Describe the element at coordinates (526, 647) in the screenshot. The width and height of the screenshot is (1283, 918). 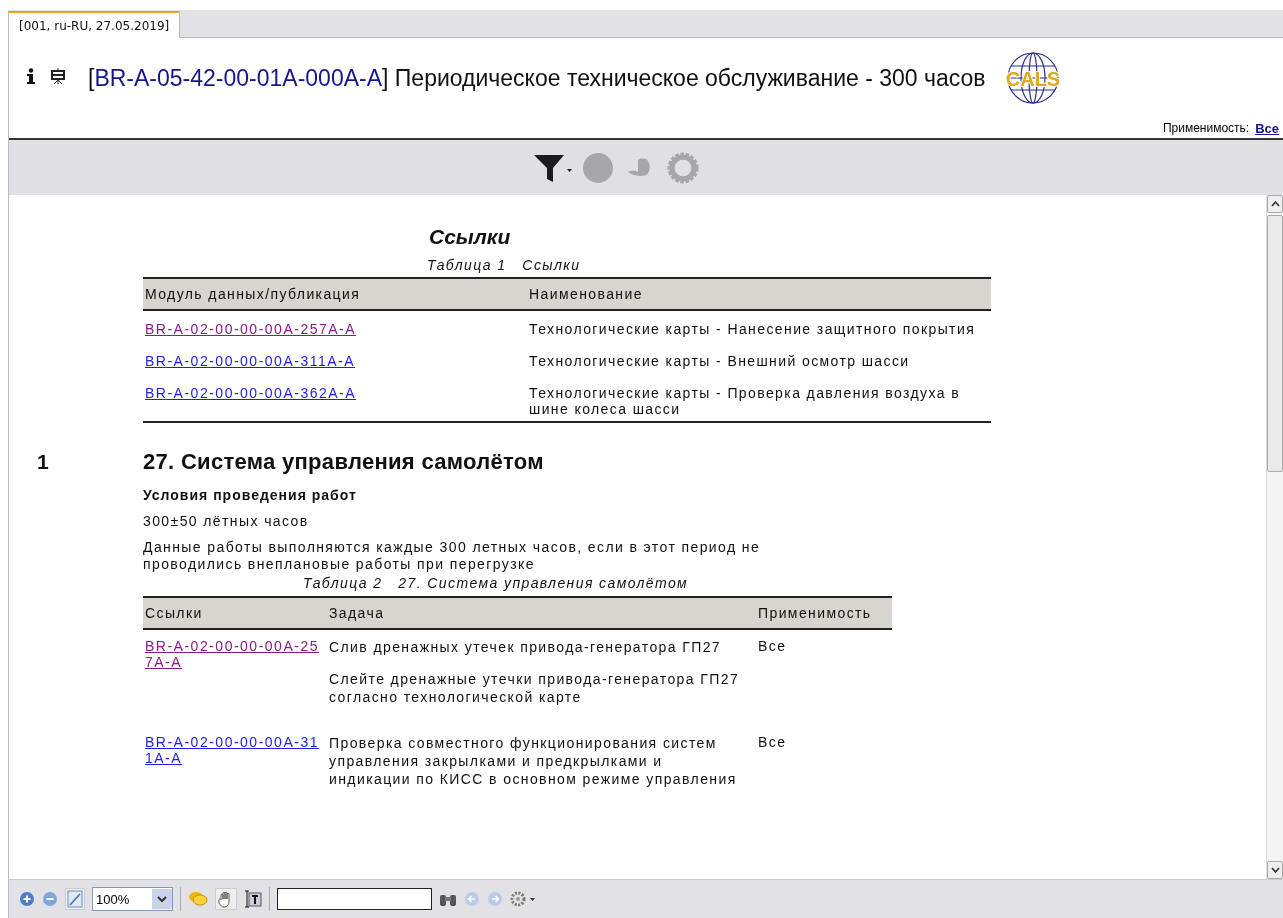
I see `task-text: Слив дренажных утечек привода-генератора ГП27` at that location.